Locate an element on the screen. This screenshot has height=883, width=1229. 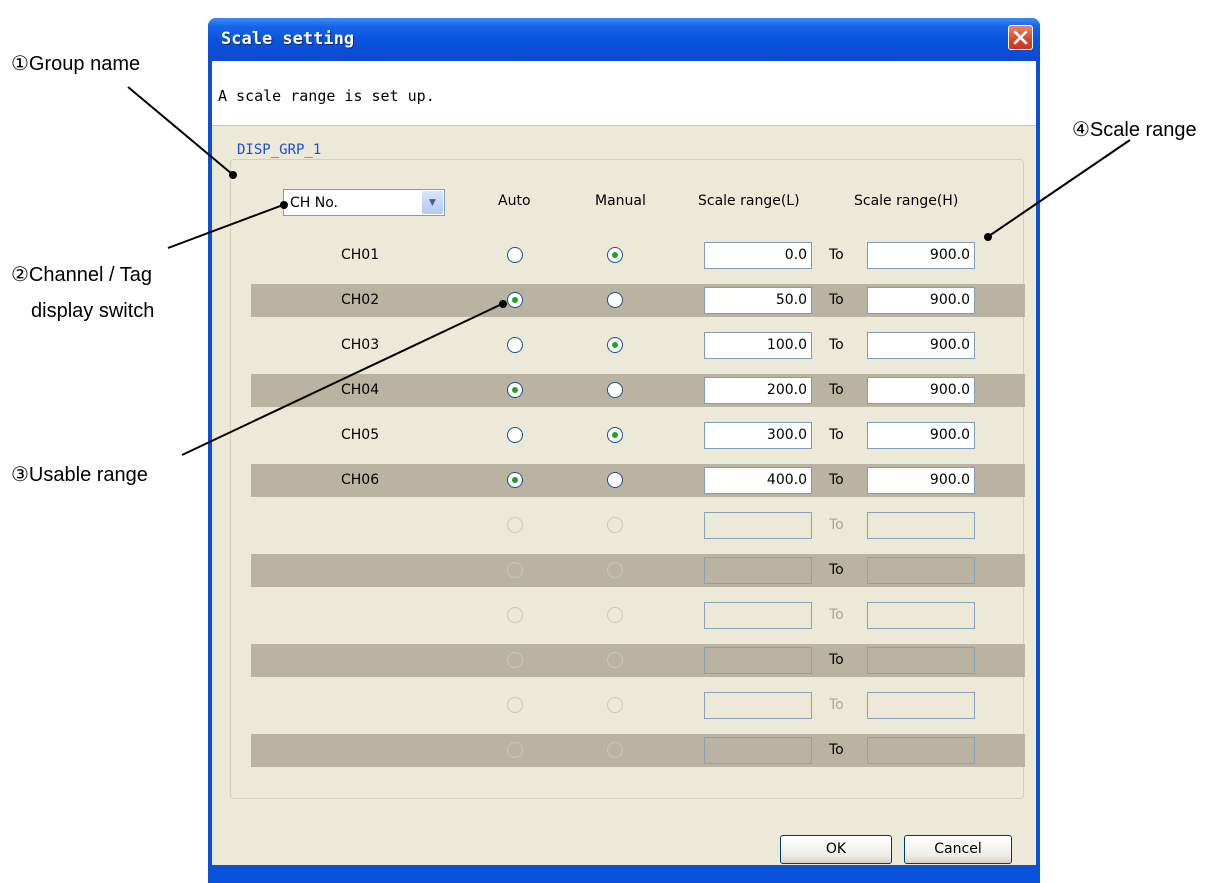
title-bar: Scale setting is located at coordinates (624, 39).